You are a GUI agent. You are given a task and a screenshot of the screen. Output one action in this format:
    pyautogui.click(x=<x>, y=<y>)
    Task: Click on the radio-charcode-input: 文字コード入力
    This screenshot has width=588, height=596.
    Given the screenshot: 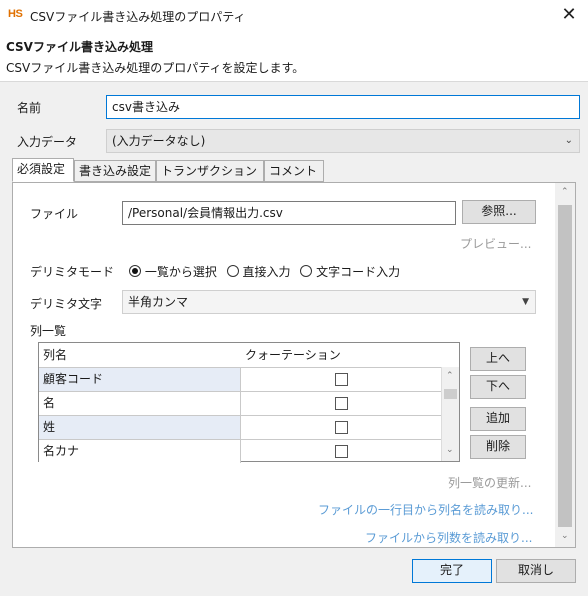 What is the action you would take?
    pyautogui.click(x=350, y=272)
    